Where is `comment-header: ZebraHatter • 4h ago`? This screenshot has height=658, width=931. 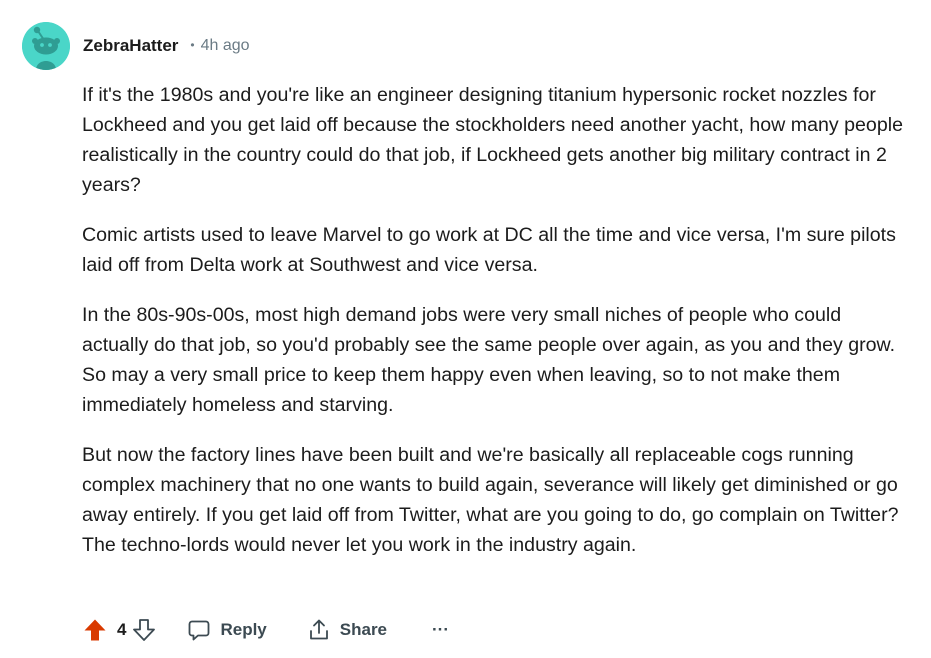 comment-header: ZebraHatter • 4h ago is located at coordinates (136, 46).